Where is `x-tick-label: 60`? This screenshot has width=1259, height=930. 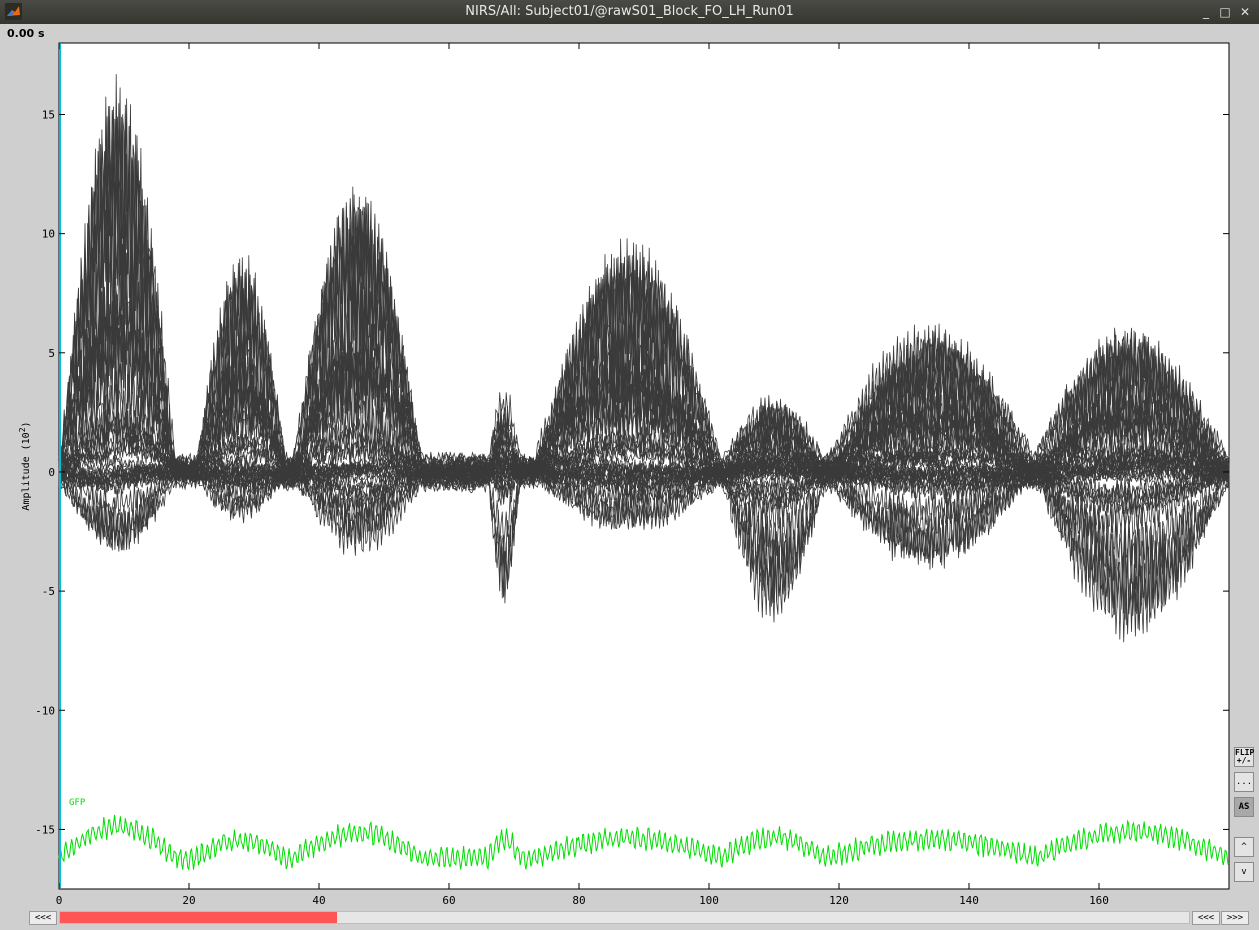
x-tick-label: 60 is located at coordinates (448, 900).